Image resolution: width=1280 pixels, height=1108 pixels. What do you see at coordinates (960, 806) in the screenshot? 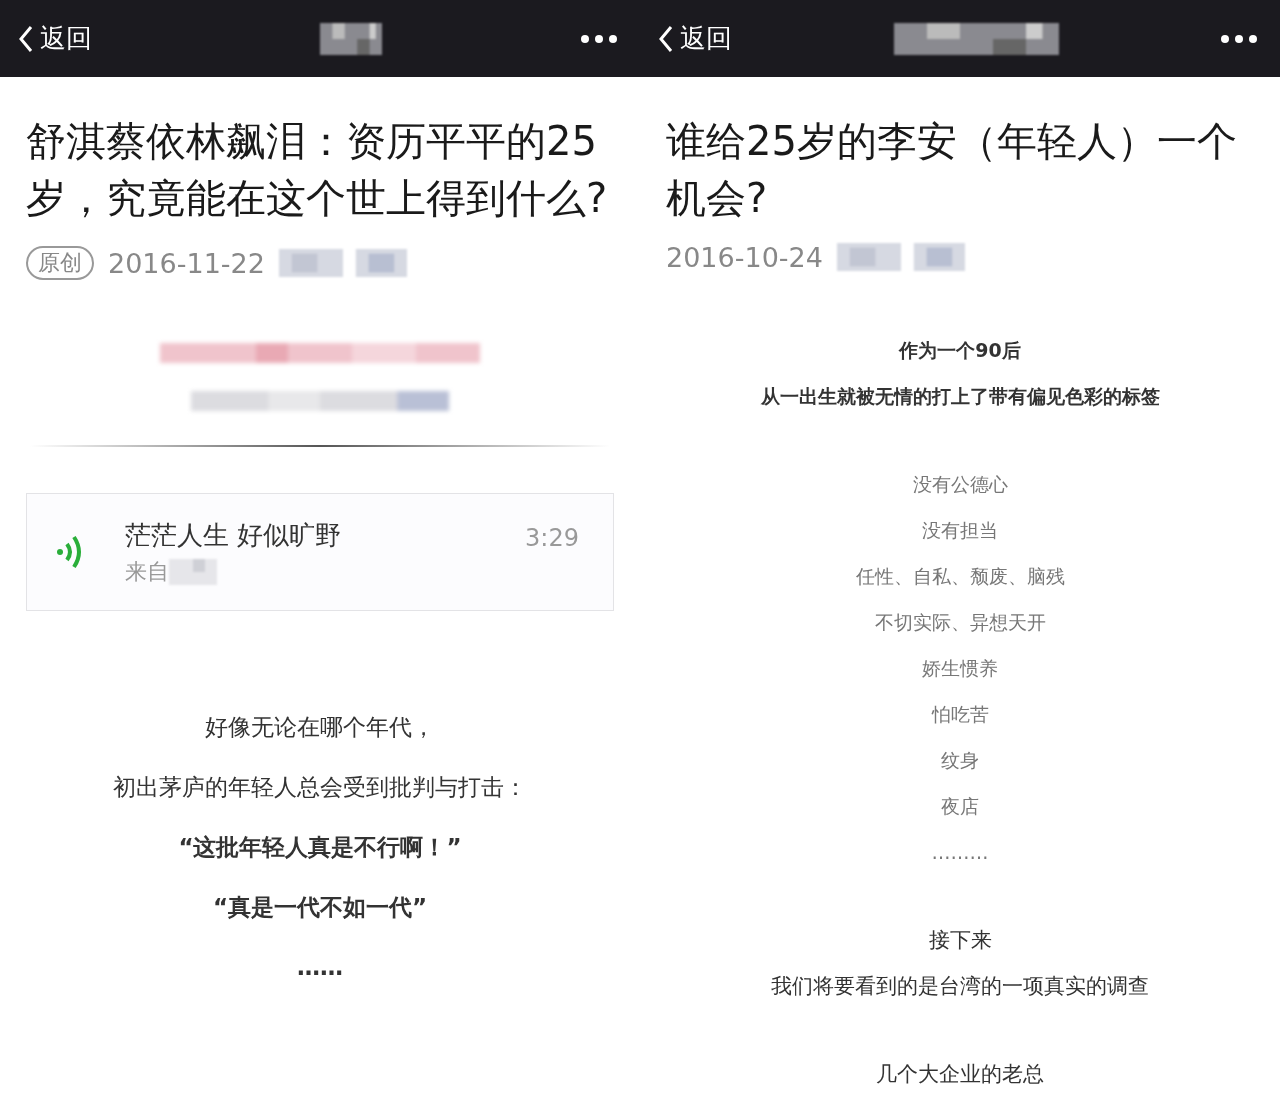
I see `article-text: 夜店` at bounding box center [960, 806].